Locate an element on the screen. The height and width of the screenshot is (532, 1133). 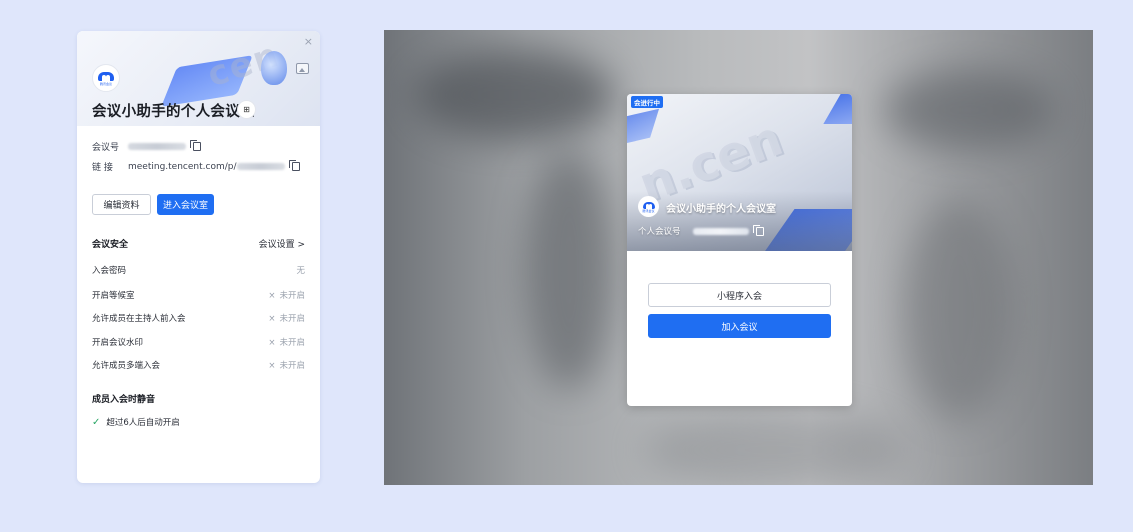
mute-option-label: 超过6人后自动开启 is located at coordinates (143, 423).